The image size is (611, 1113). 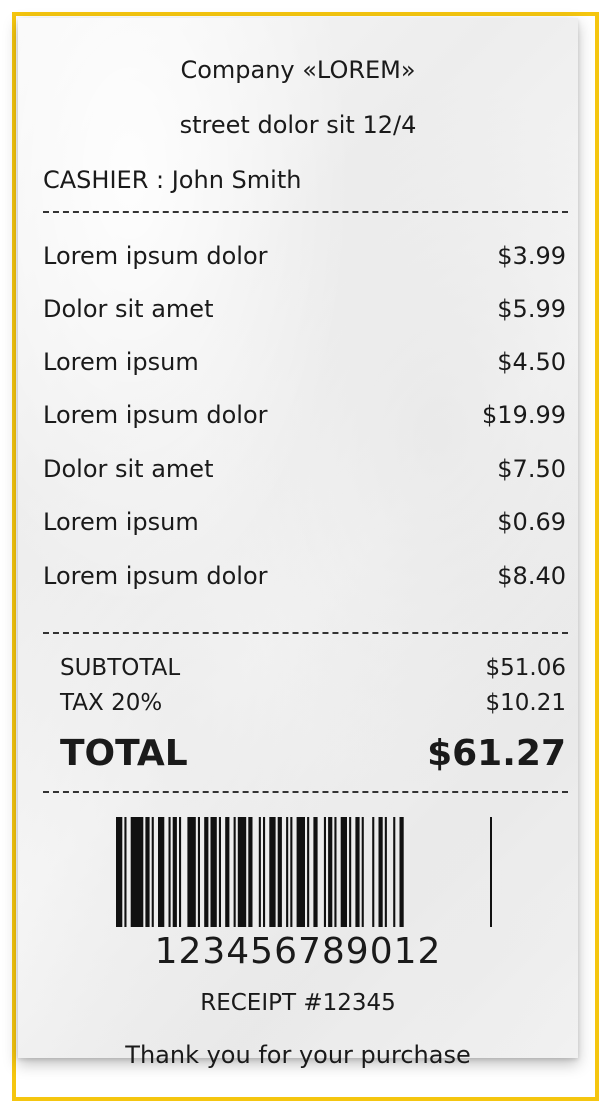 I want to click on item-row: Lorem ipsum dolor $19.99, so click(x=304, y=415).